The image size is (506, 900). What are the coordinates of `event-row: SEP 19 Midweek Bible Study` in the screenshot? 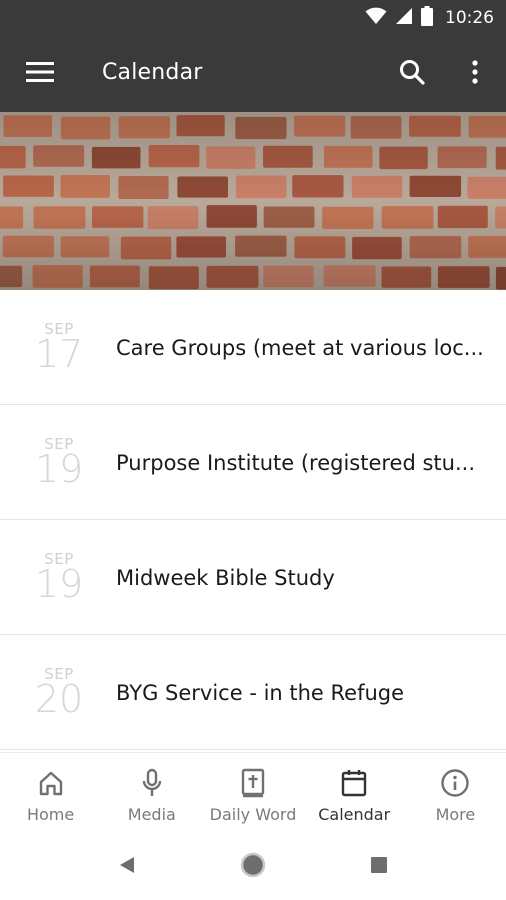 It's located at (253, 577).